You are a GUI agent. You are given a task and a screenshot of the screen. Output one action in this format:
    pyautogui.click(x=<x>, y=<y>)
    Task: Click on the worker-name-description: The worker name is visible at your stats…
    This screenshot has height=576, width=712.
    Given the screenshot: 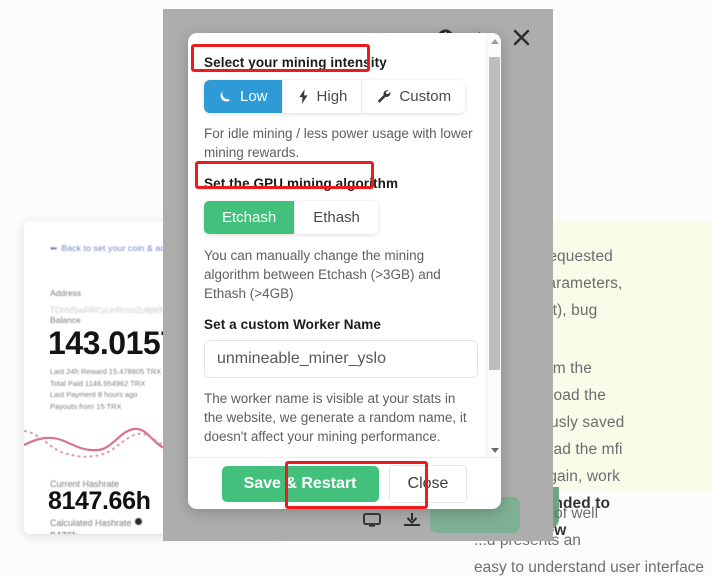 What is the action you would take?
    pyautogui.click(x=335, y=417)
    